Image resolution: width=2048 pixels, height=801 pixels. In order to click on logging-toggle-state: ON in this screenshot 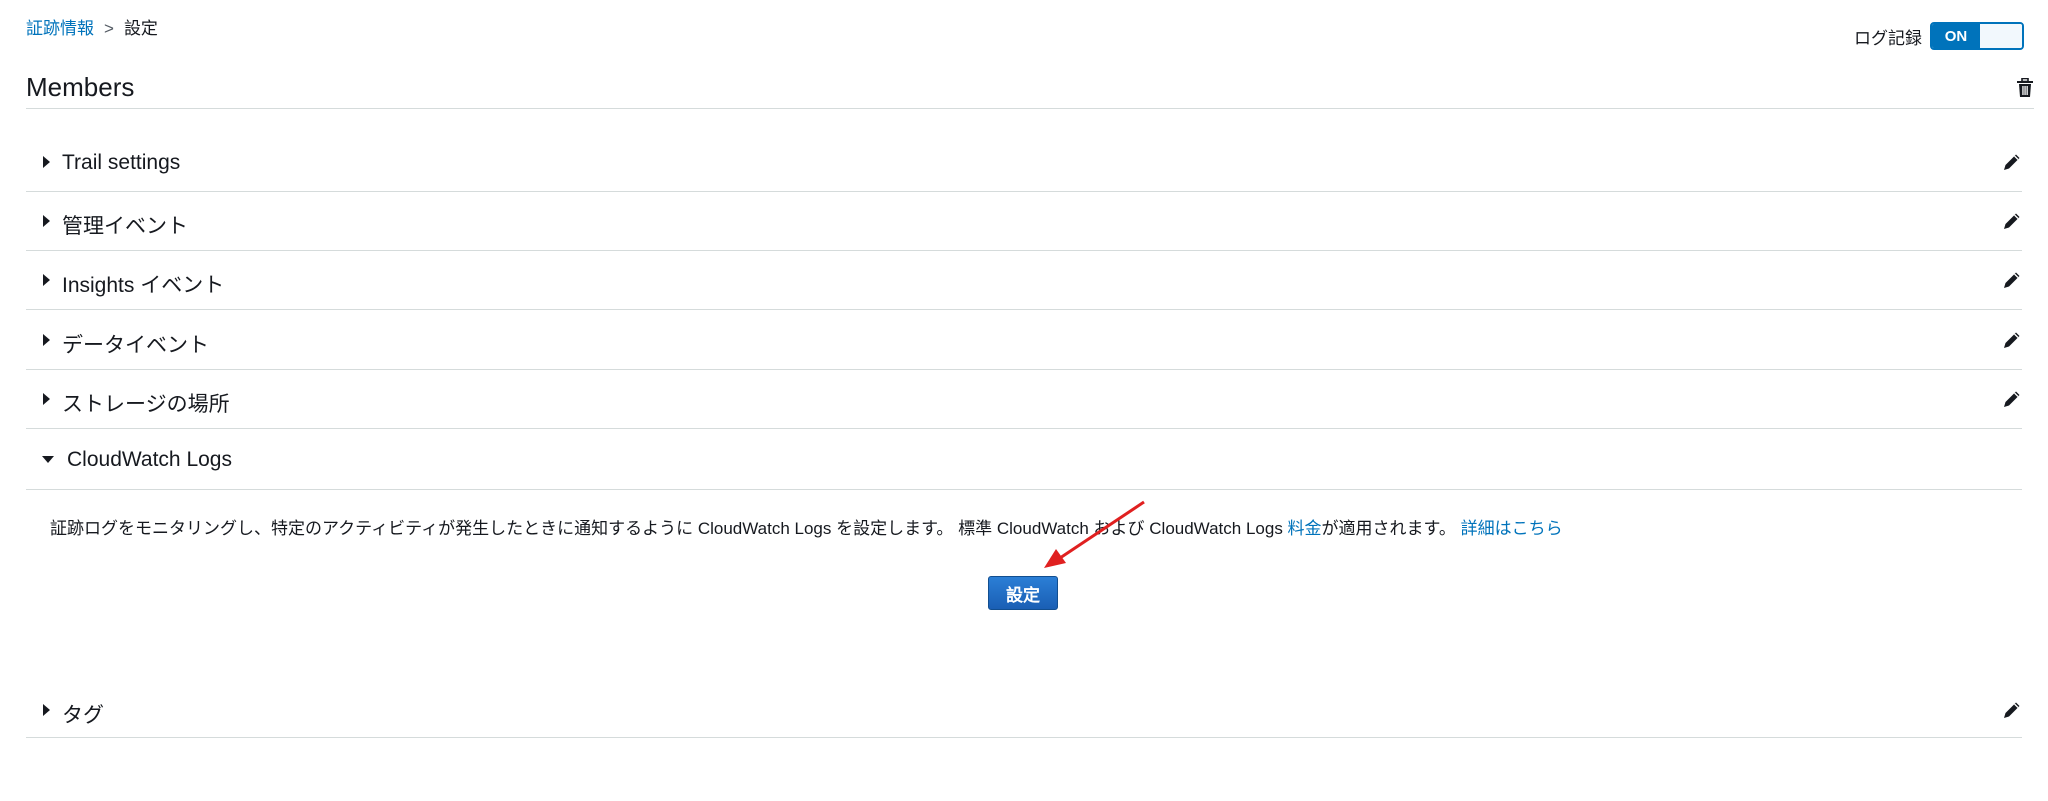, I will do `click(1956, 36)`.